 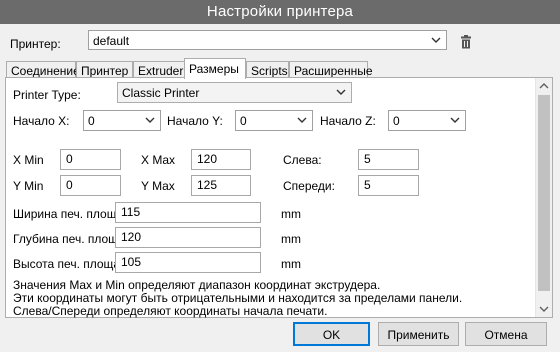 What do you see at coordinates (90, 185) in the screenshot?
I see `y-min-input: 0` at bounding box center [90, 185].